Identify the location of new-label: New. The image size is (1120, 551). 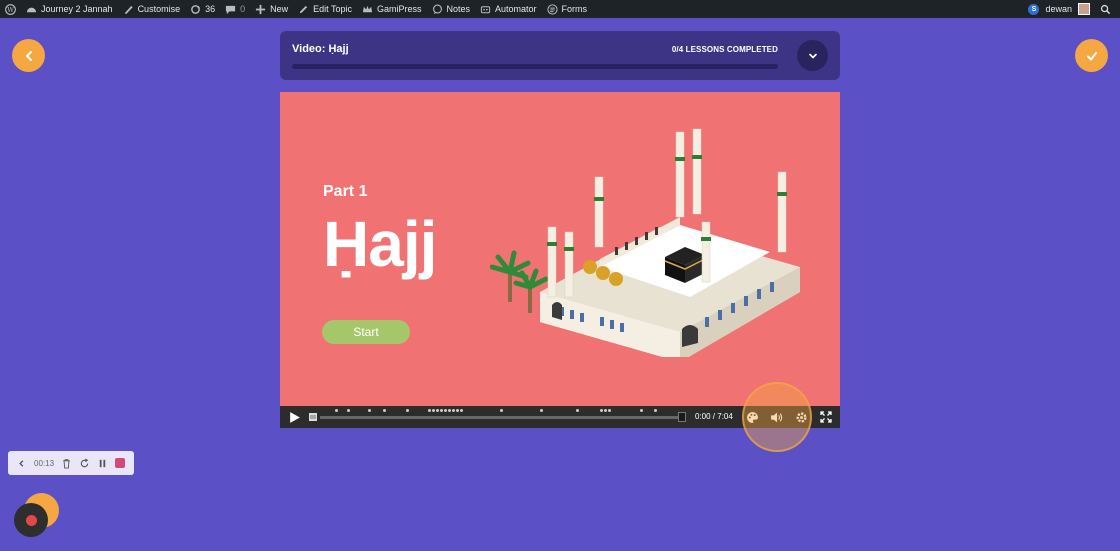
(279, 9).